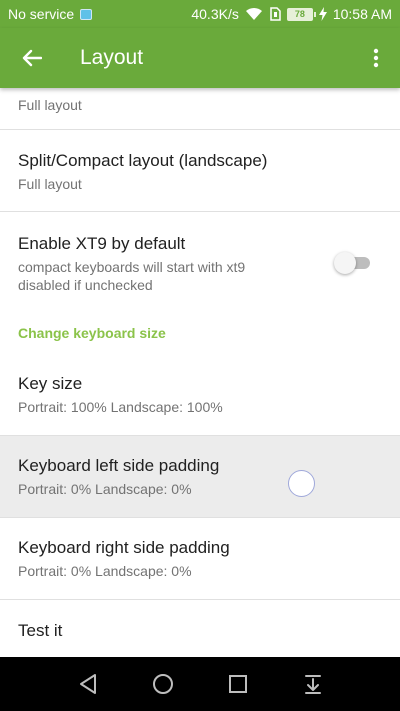 The width and height of the screenshot is (400, 711). Describe the element at coordinates (120, 407) in the screenshot. I see `pref-summary: Portrait: 100% Landscape: 100%` at that location.